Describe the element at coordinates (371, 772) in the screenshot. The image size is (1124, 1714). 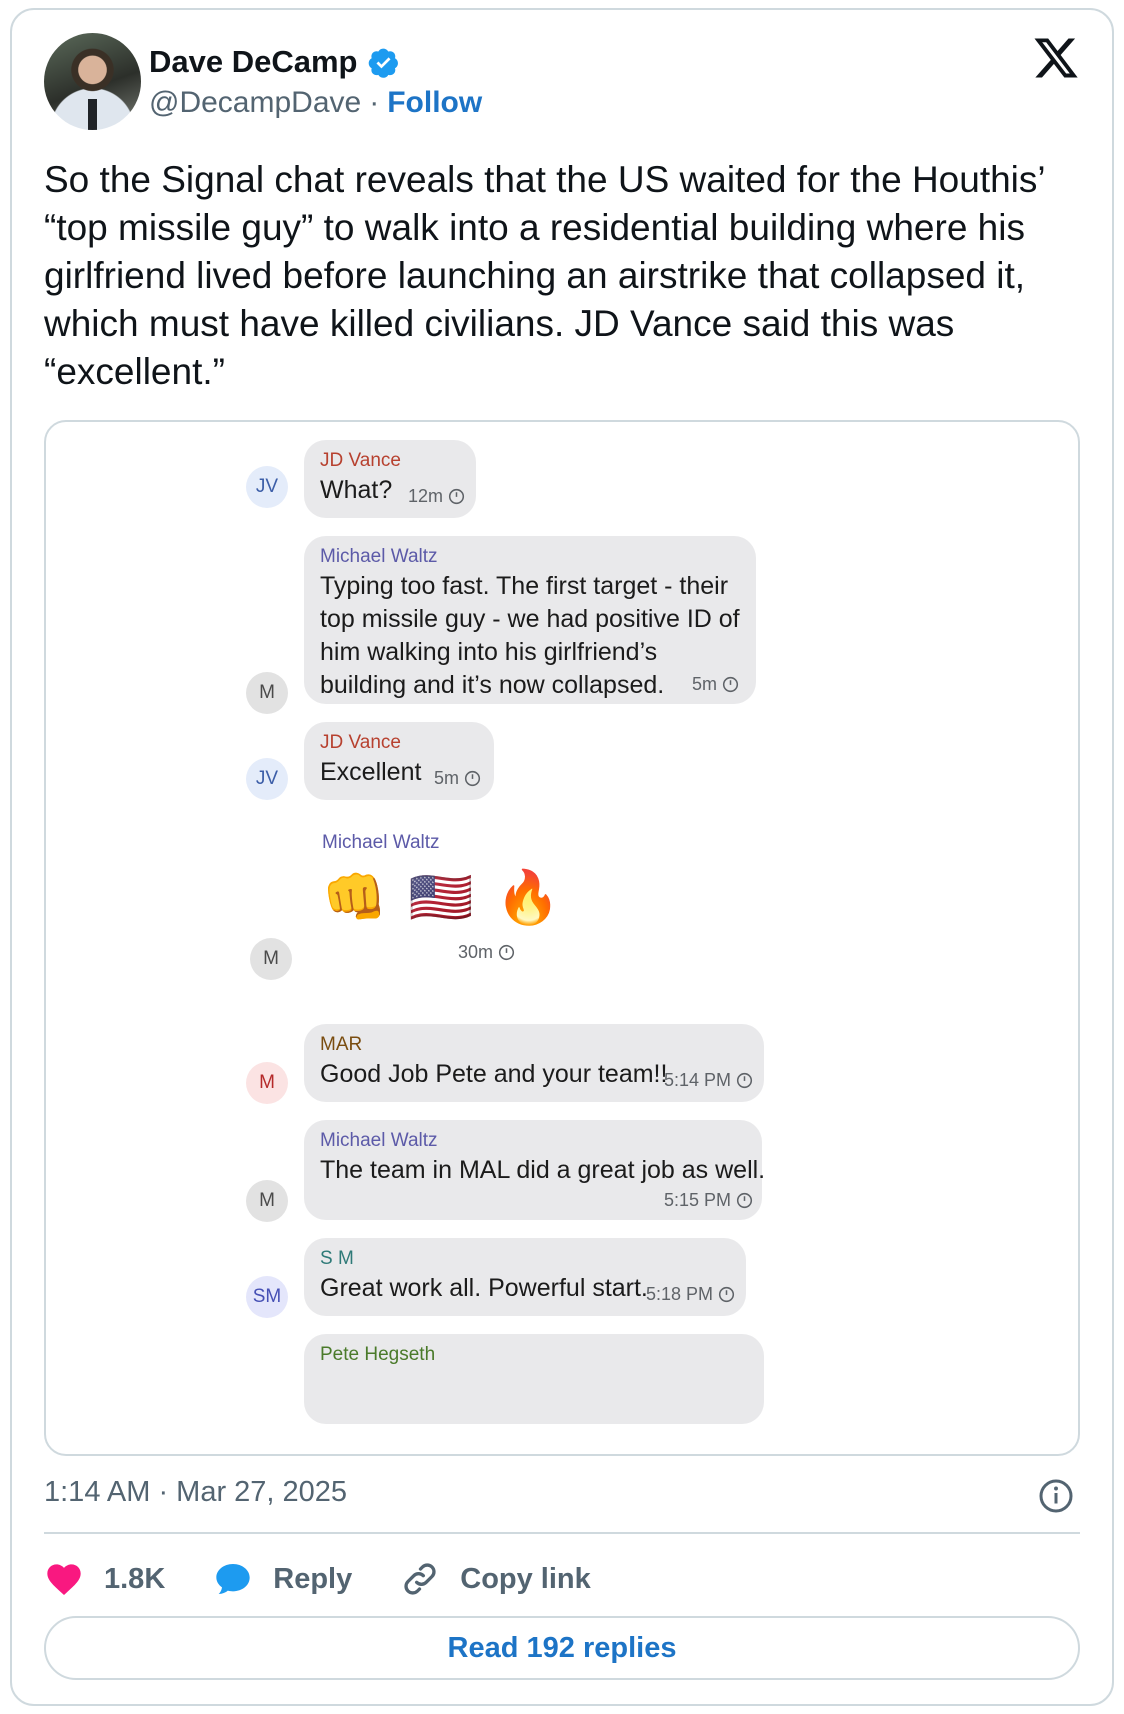
I see `chat-text: Excellent` at that location.